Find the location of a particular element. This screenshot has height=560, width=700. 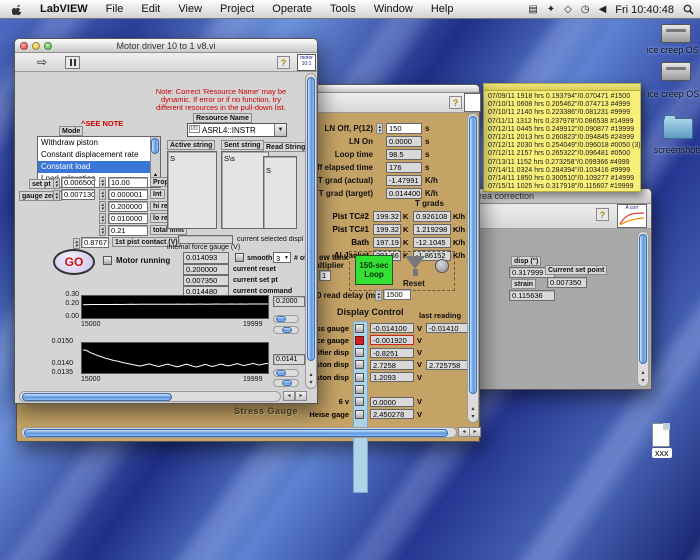

loop-150sec-button: 150-sec Loop is located at coordinates (374, 270).